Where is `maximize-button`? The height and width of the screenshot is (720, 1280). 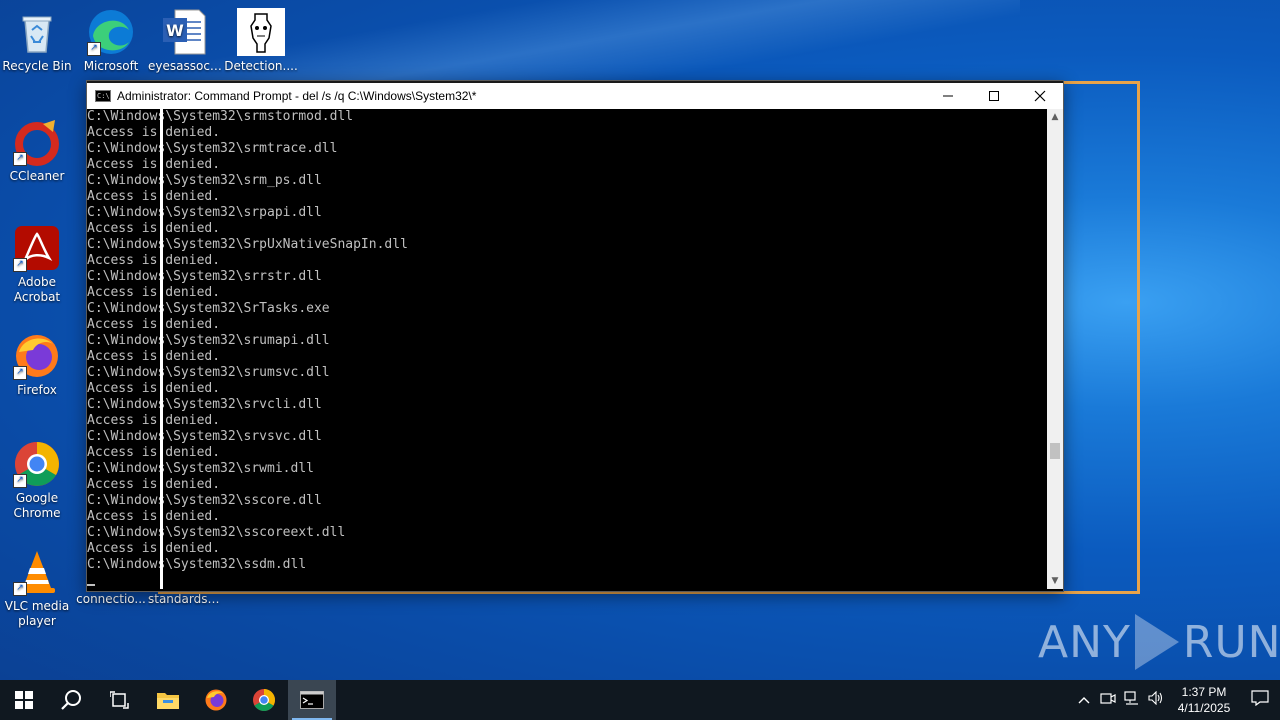 maximize-button is located at coordinates (994, 96).